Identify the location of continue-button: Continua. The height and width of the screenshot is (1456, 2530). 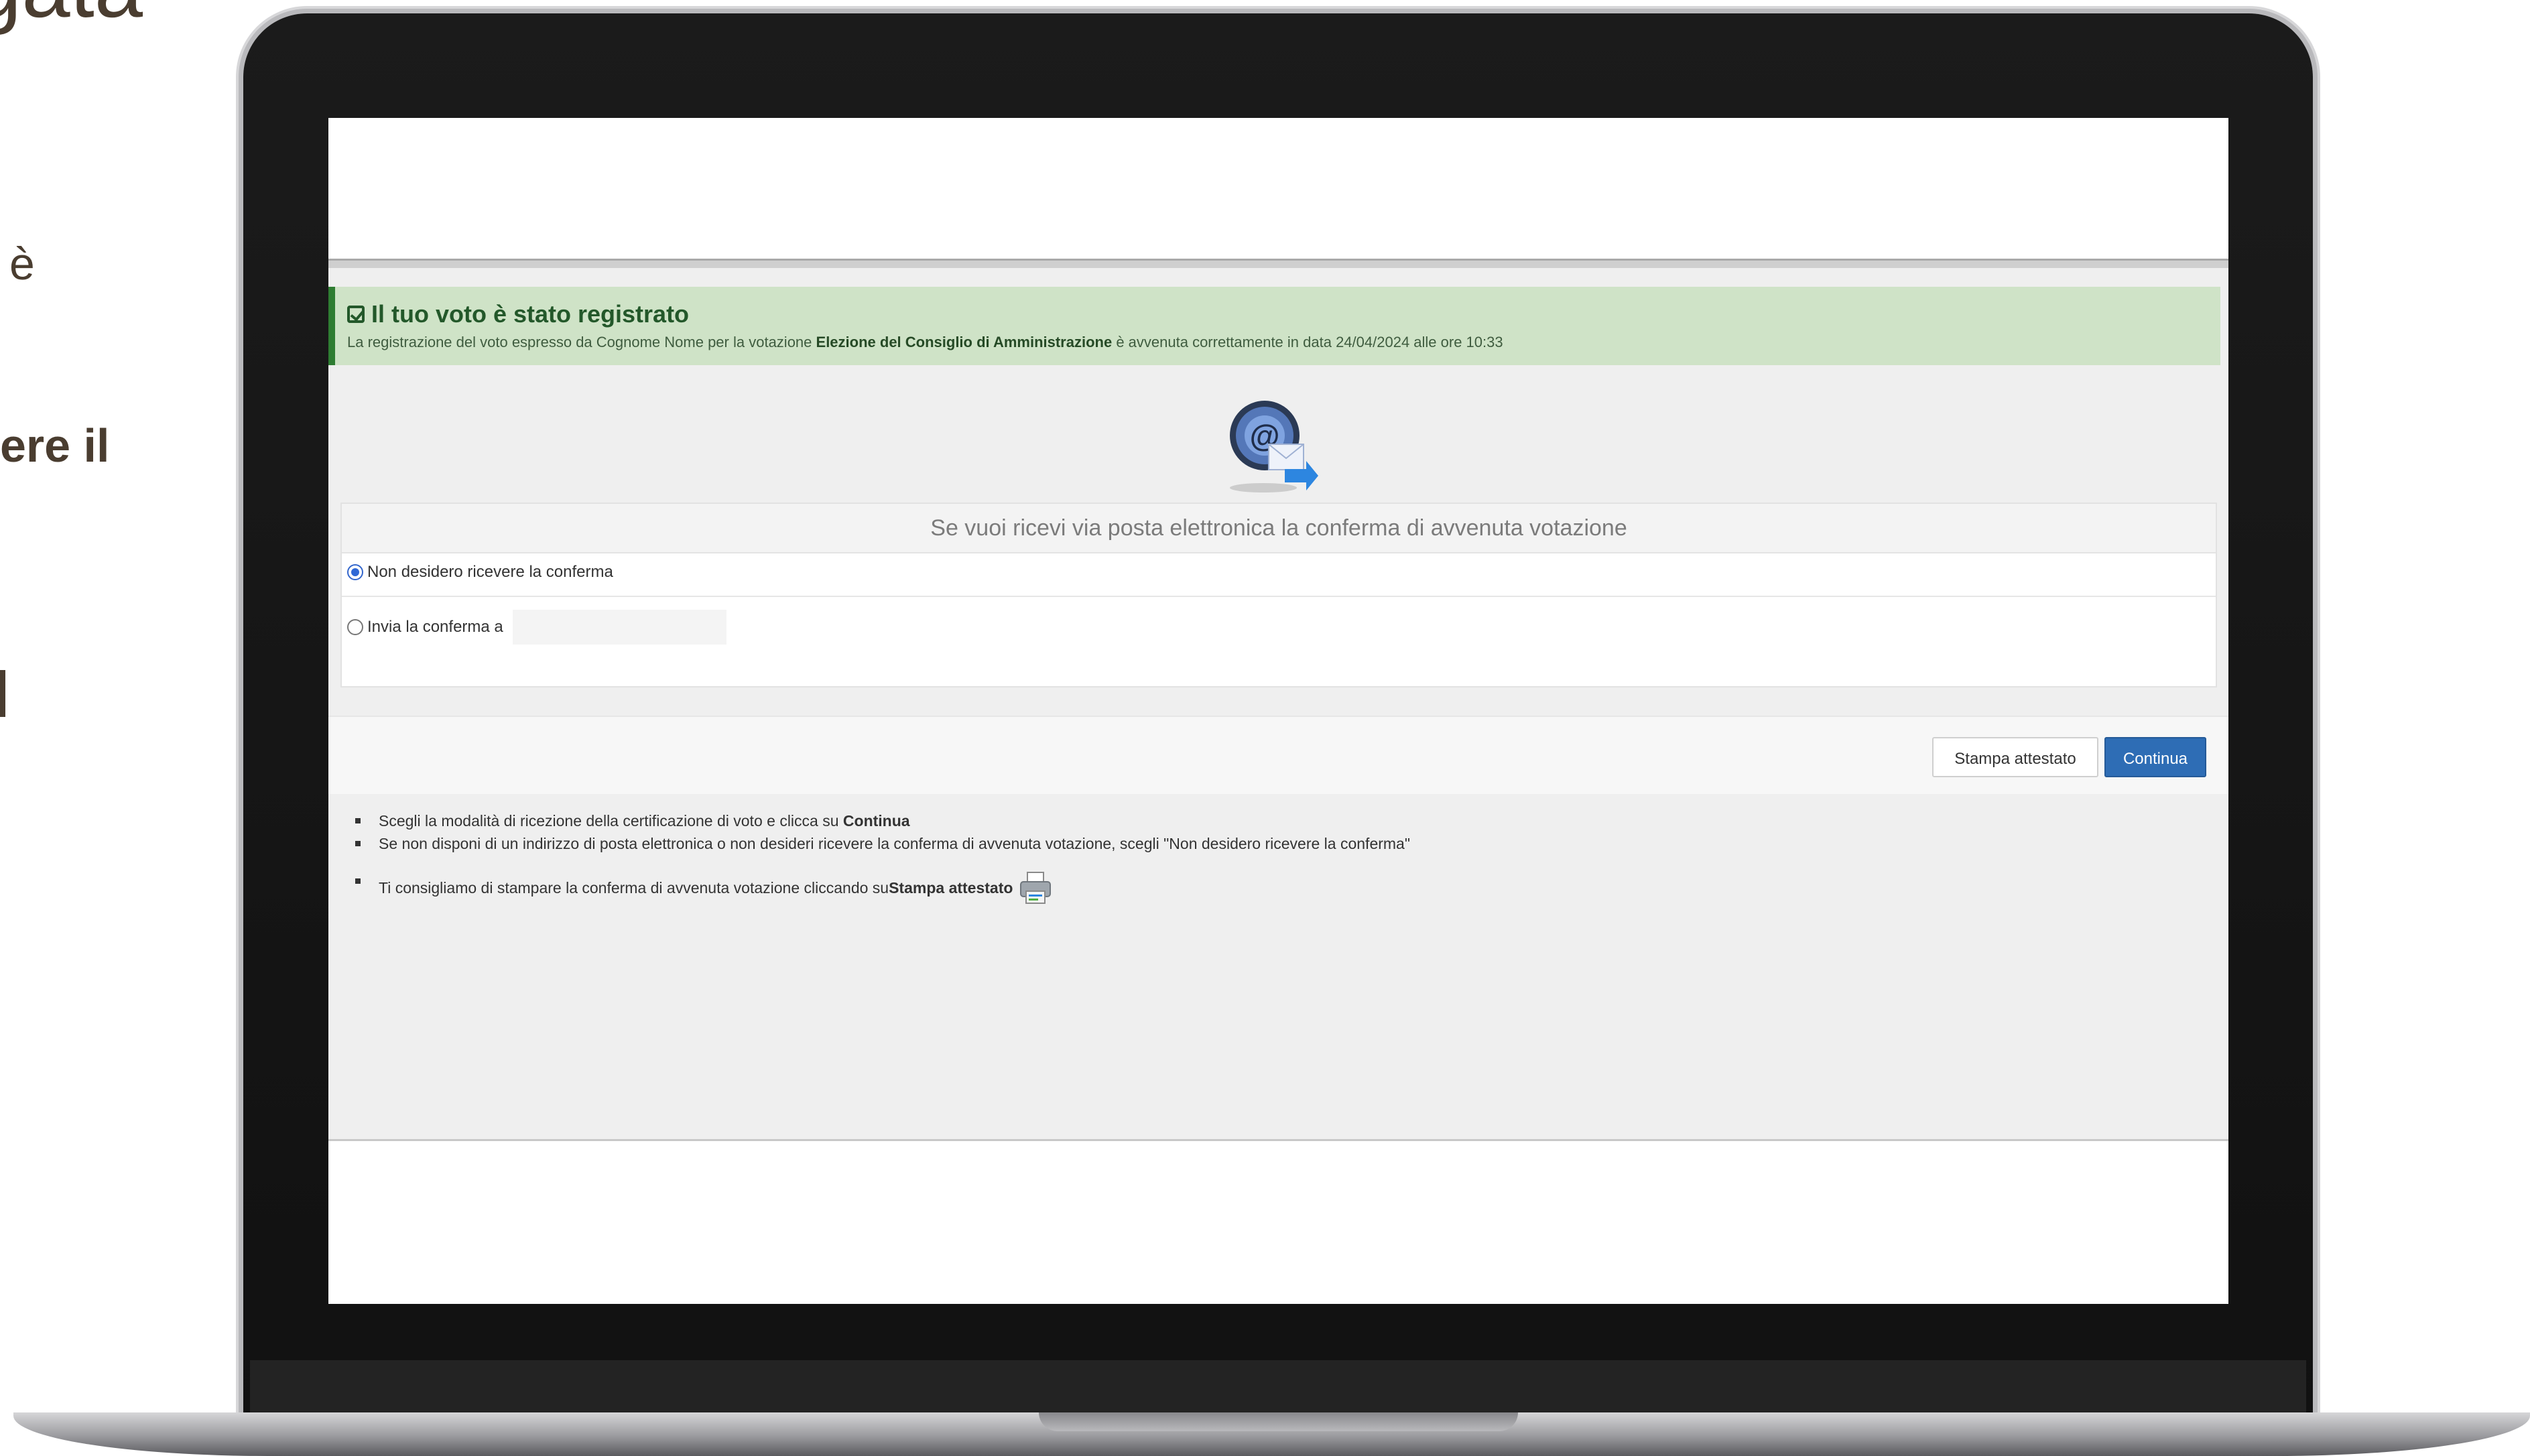
(2155, 757).